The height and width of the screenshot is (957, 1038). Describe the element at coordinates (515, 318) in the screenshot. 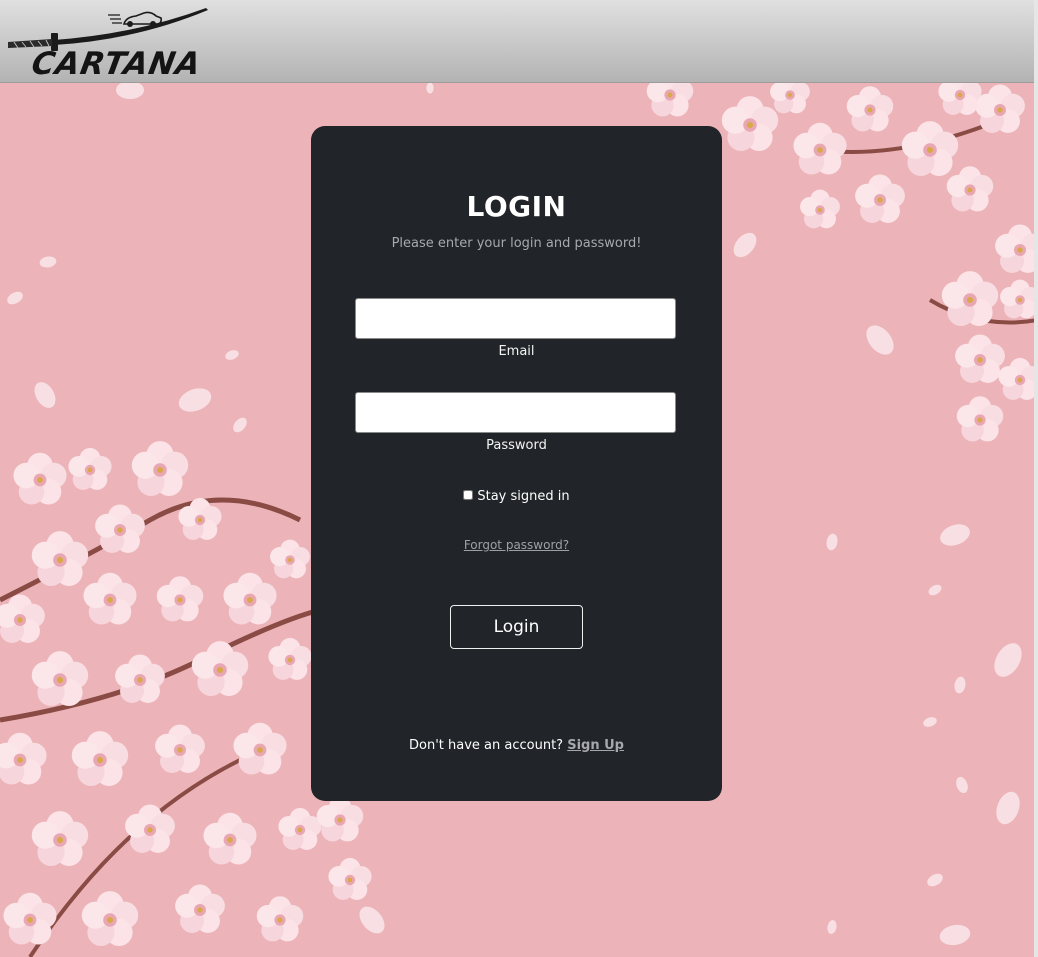

I see `email-input` at that location.